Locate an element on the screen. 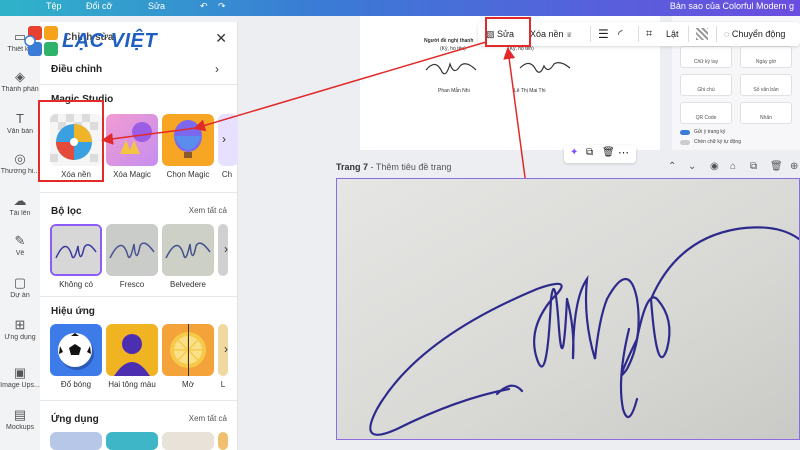 Image resolution: width=800 pixels, height=450 pixels. quick-actions: ✦ ⧉ 🗑 ⋯ is located at coordinates (600, 154).